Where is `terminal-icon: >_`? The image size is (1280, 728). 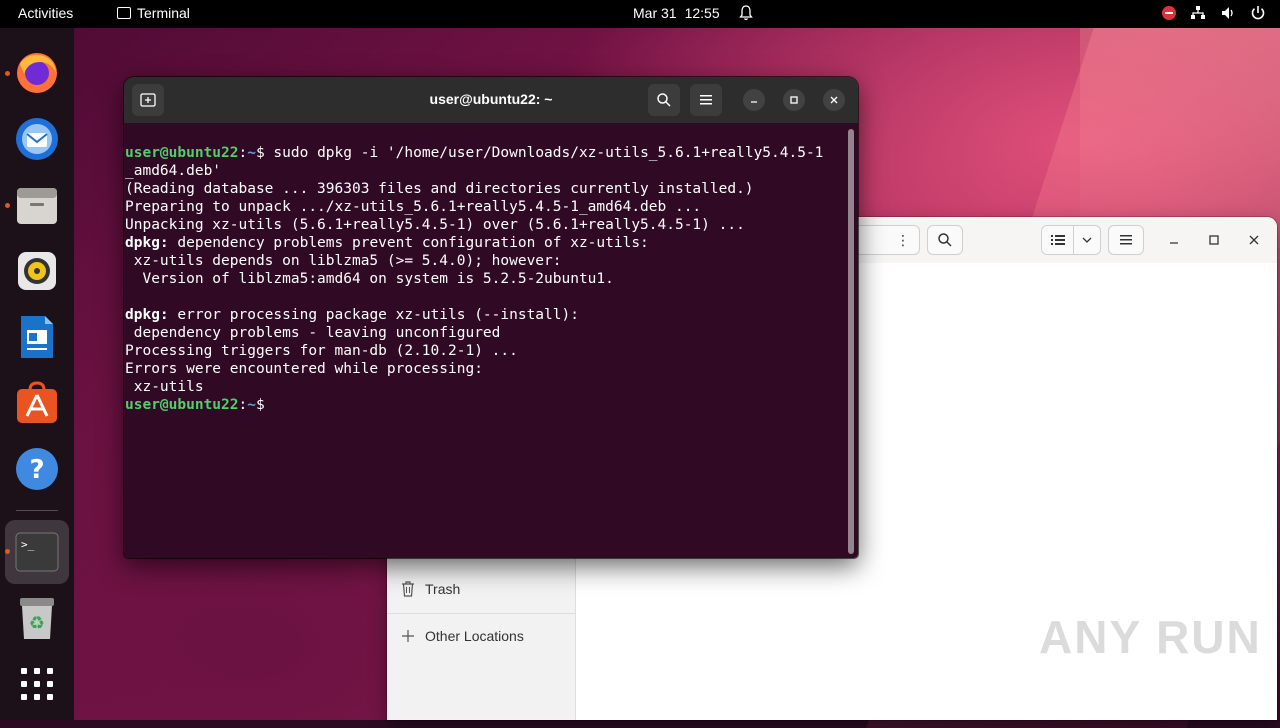
terminal-icon: >_ is located at coordinates (37, 552).